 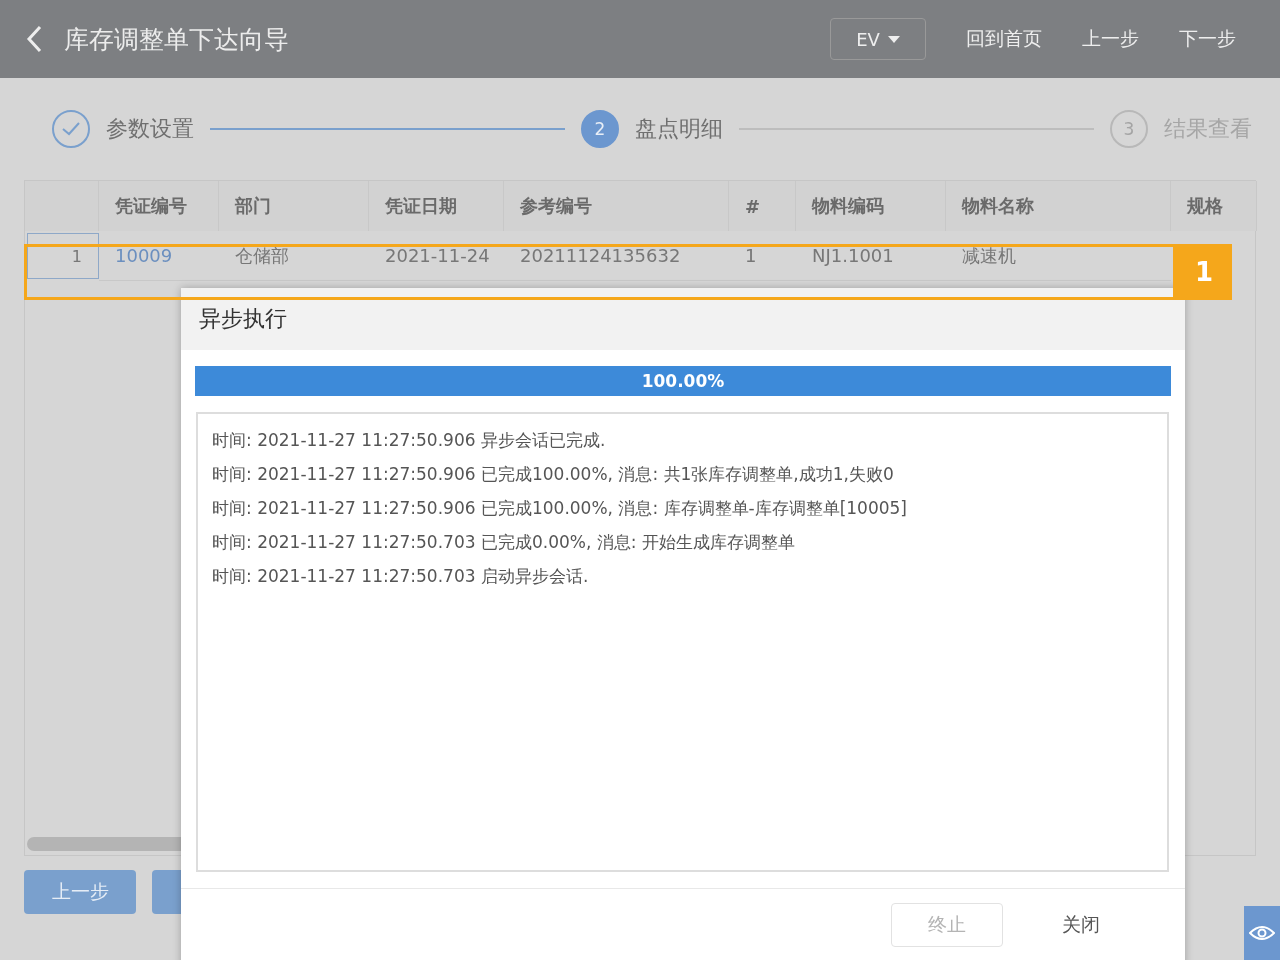 I want to click on table-cell: 1, so click(x=762, y=256).